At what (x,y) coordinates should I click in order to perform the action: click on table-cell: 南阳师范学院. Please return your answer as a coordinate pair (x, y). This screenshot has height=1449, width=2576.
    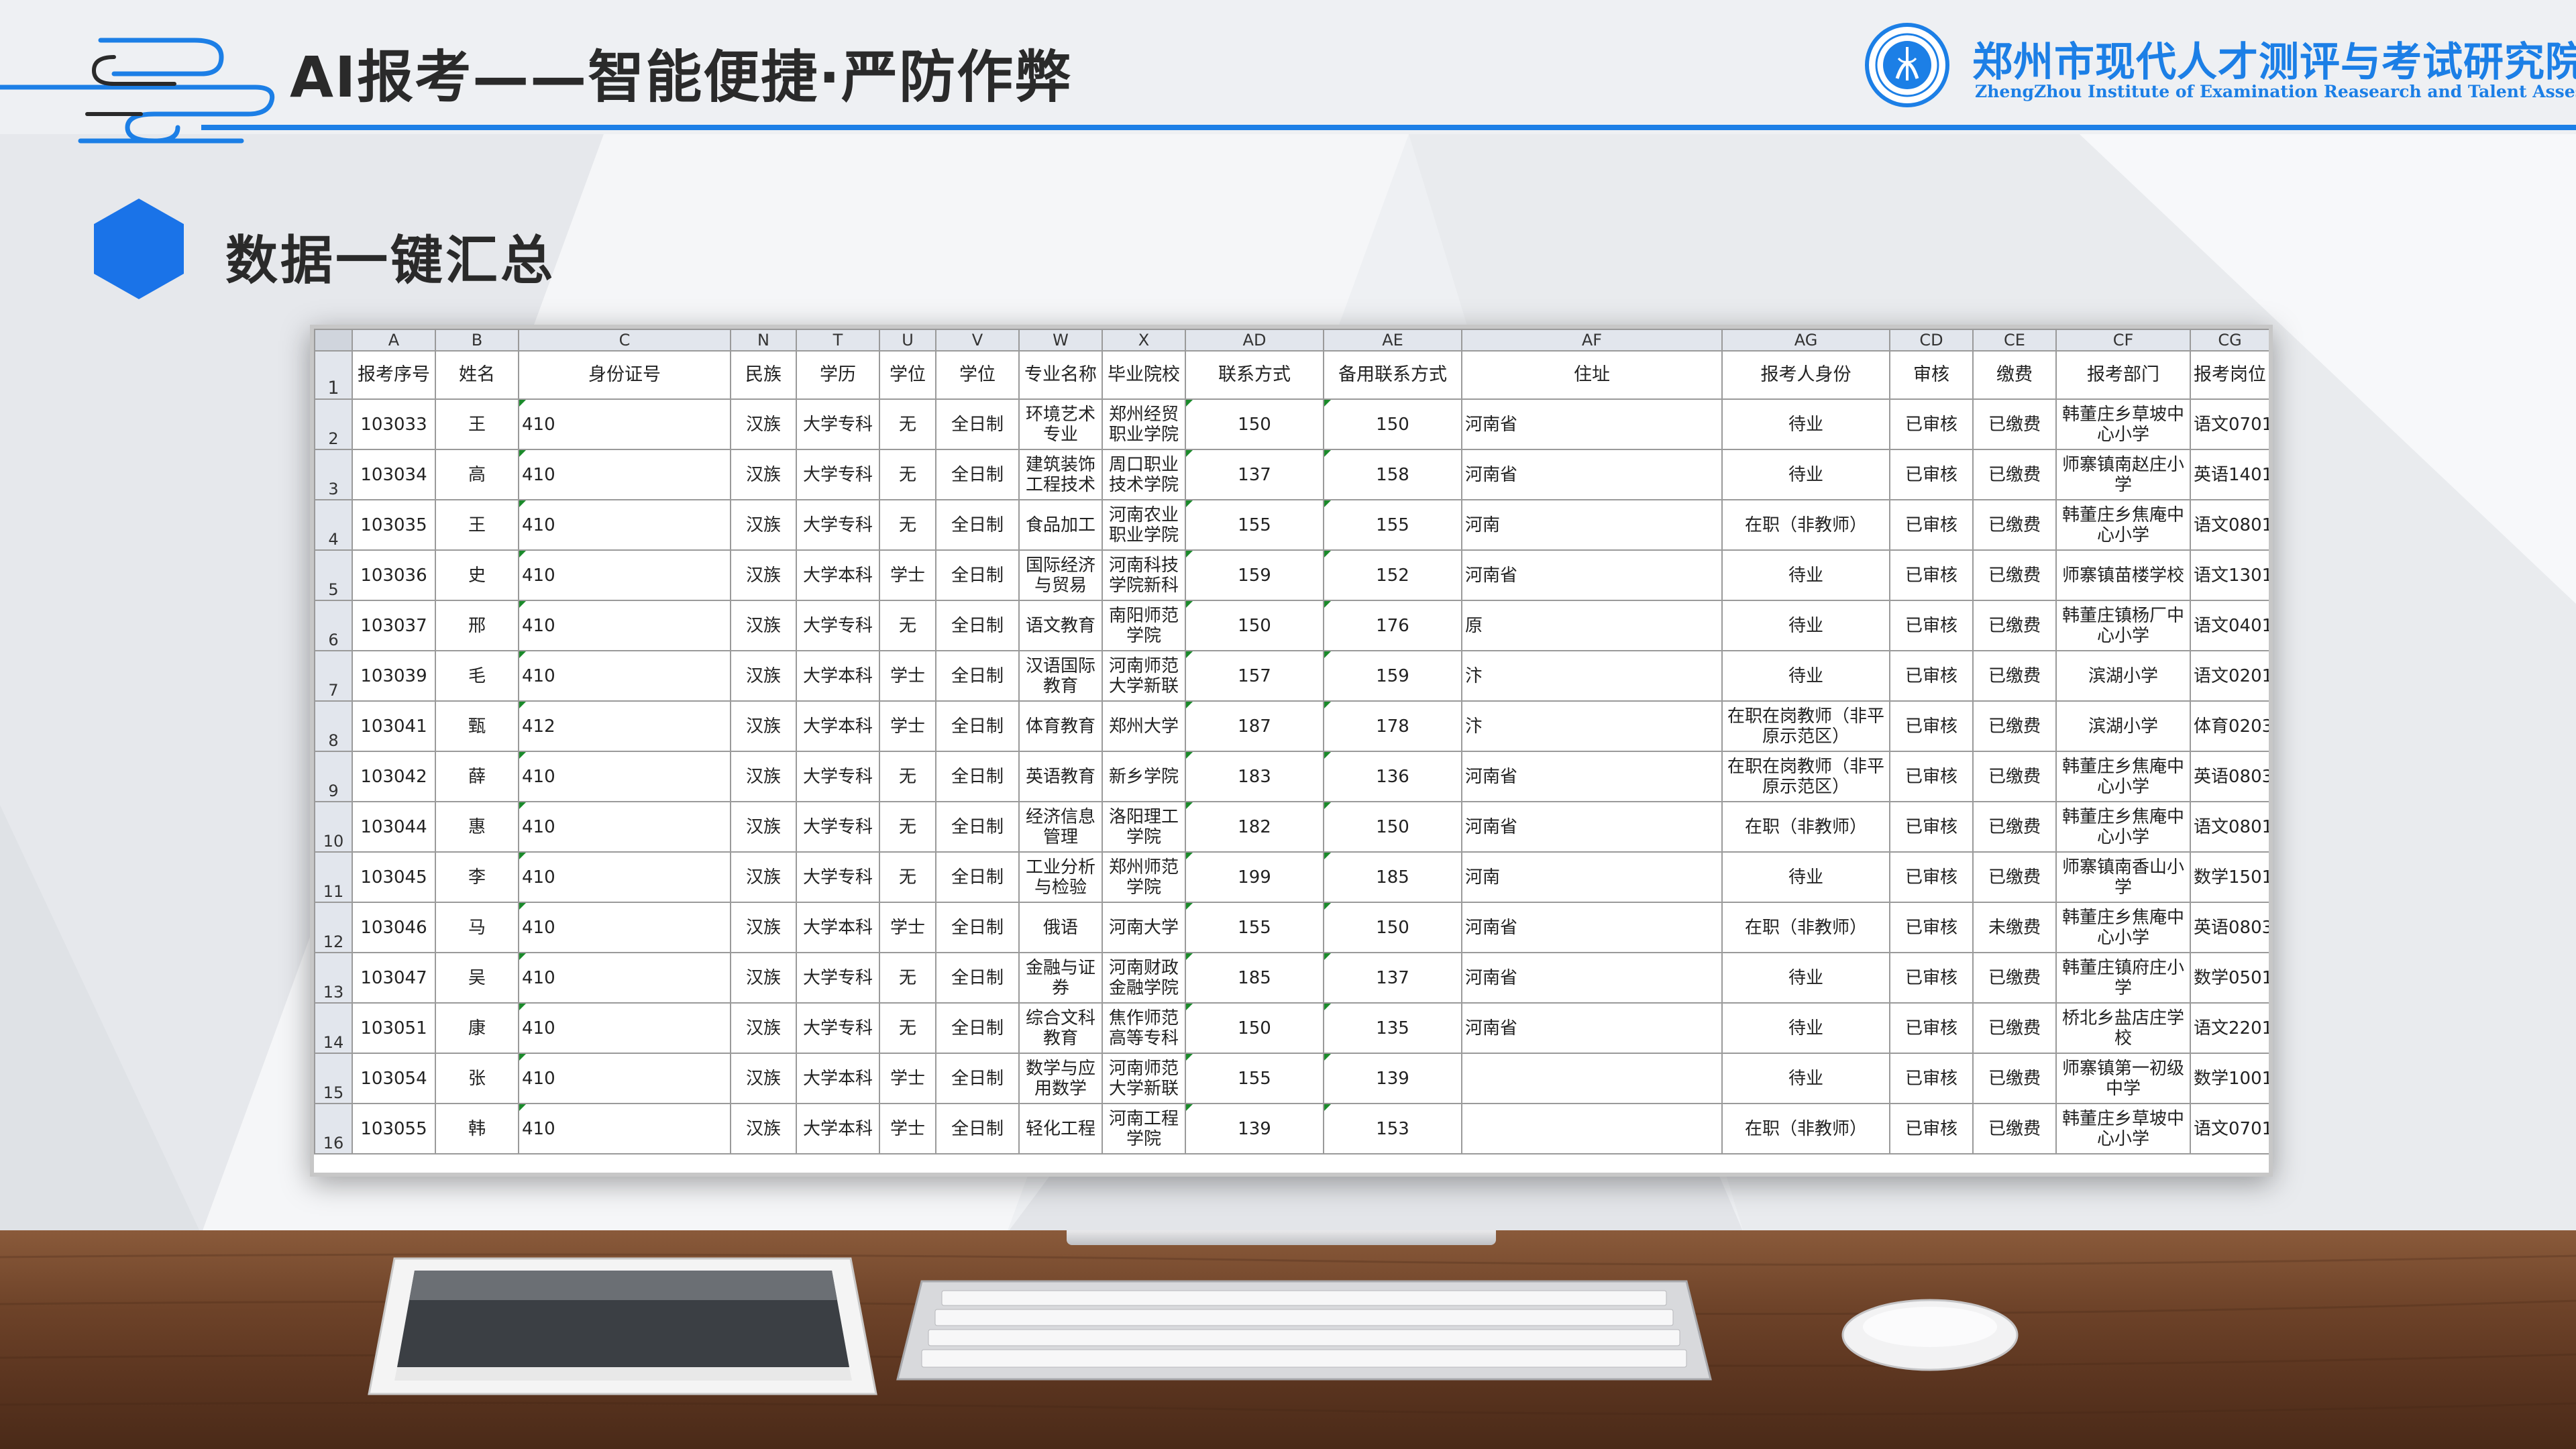
    Looking at the image, I should click on (1144, 625).